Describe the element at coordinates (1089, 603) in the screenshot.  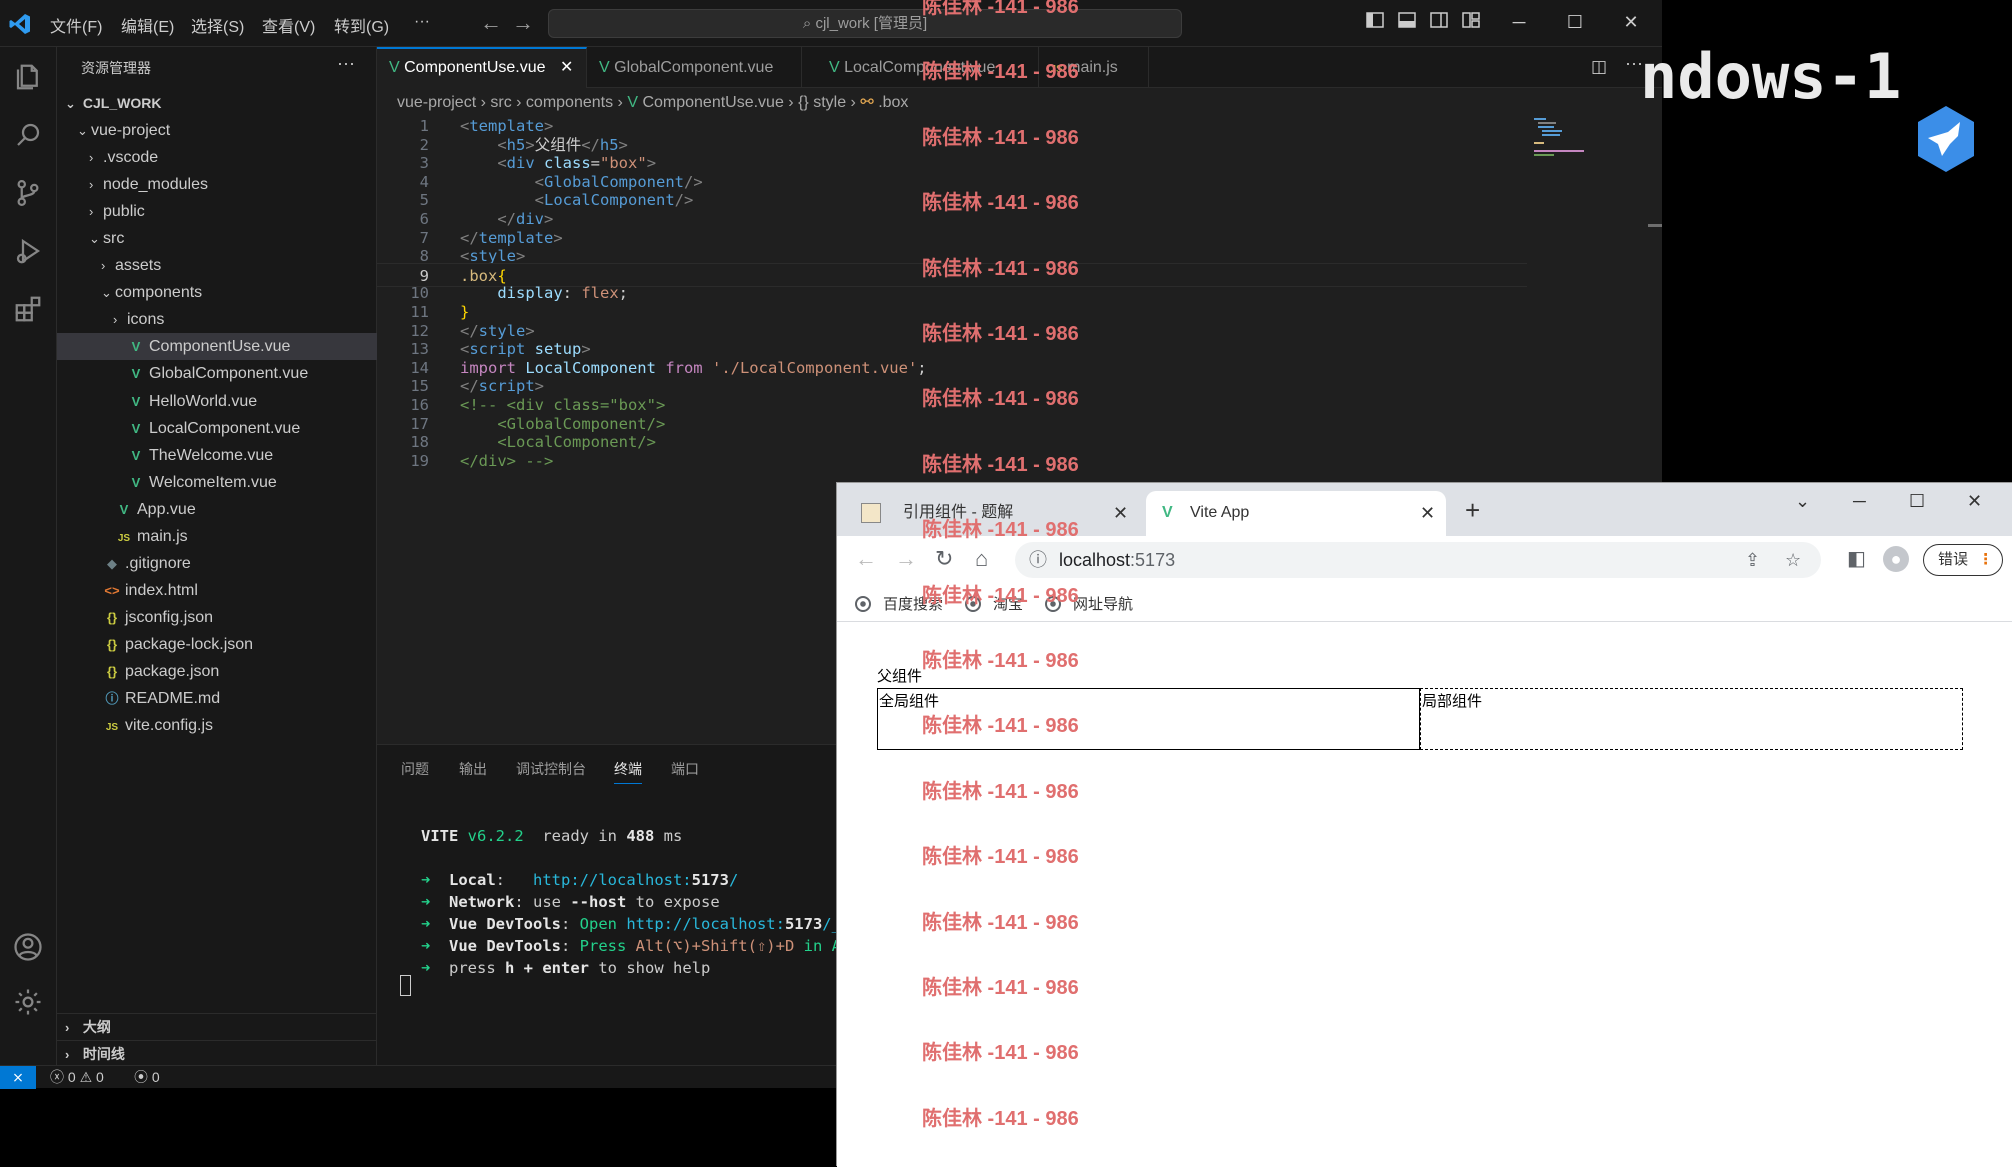
I see `bookmark-nav: 网址导航` at that location.